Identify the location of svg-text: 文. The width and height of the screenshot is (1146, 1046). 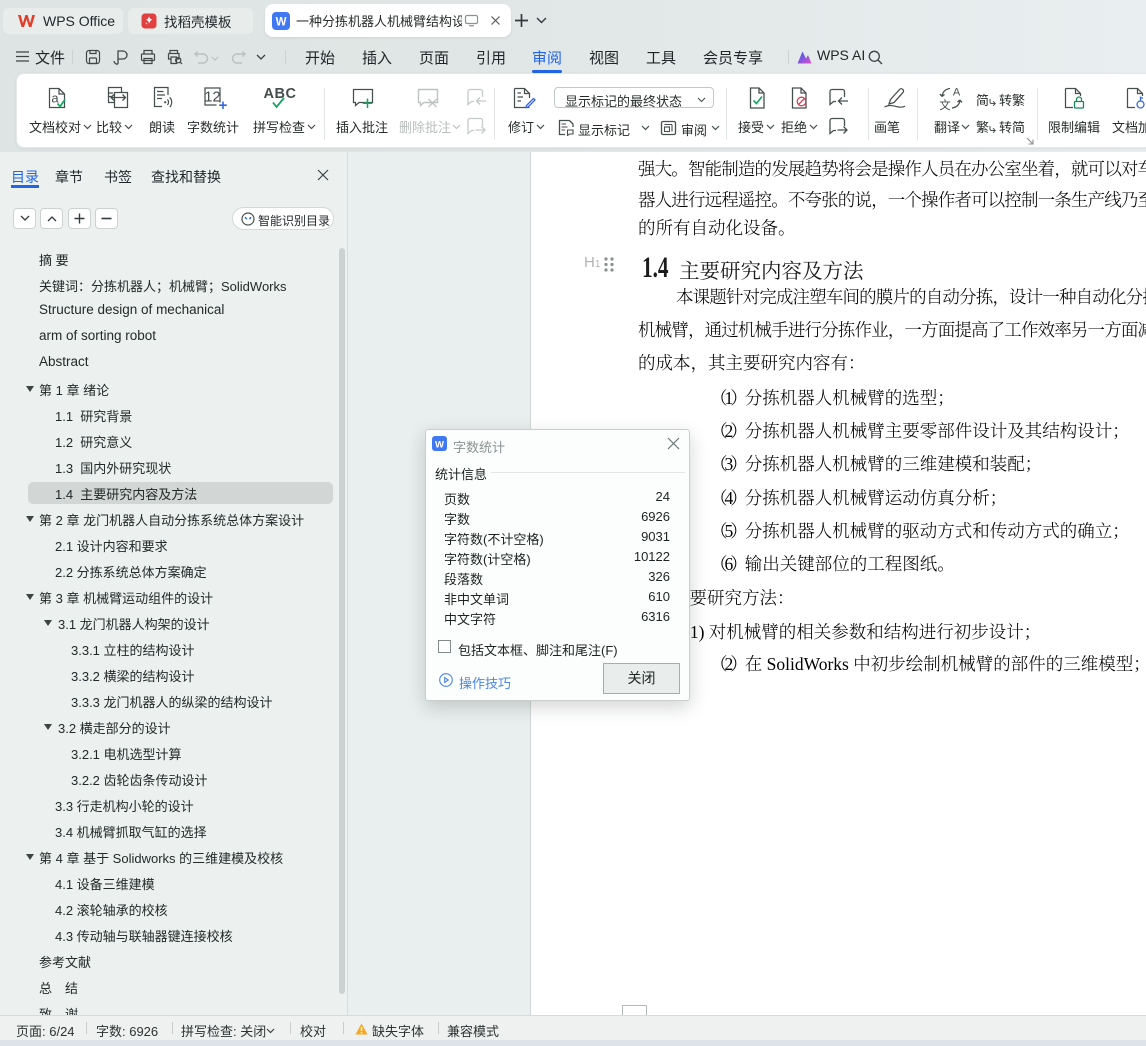
(945, 104).